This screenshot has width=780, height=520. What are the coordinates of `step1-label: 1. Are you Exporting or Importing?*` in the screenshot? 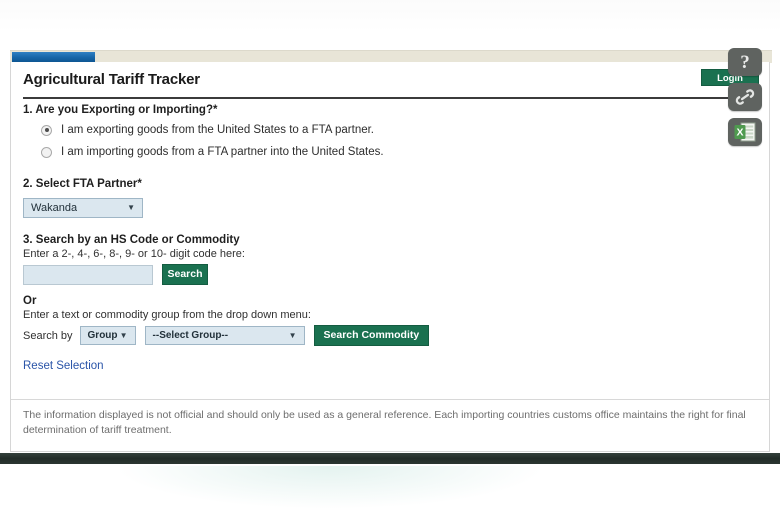 It's located at (120, 110).